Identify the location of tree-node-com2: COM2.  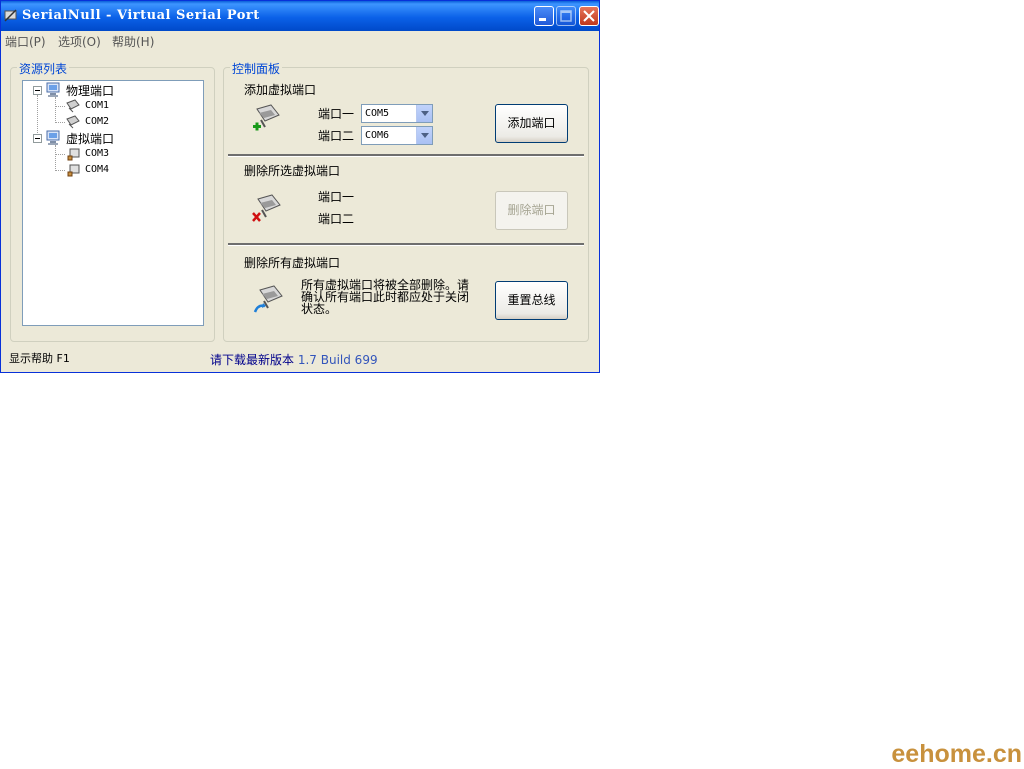
(97, 121).